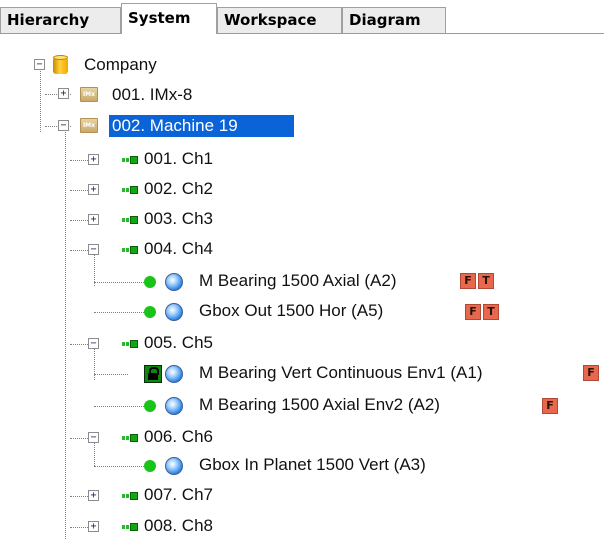 This screenshot has height=539, width=604. What do you see at coordinates (291, 311) in the screenshot?
I see `measurement-point: Gbox Out 1500 Hor (A5)` at bounding box center [291, 311].